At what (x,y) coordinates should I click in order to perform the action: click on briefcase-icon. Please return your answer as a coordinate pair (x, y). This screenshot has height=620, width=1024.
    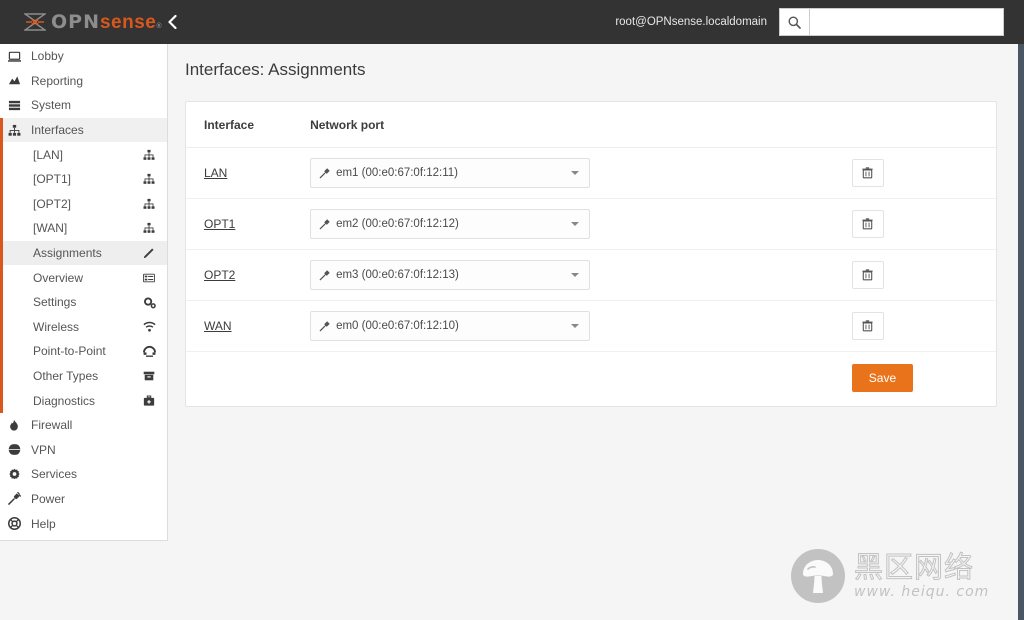
    Looking at the image, I should click on (149, 401).